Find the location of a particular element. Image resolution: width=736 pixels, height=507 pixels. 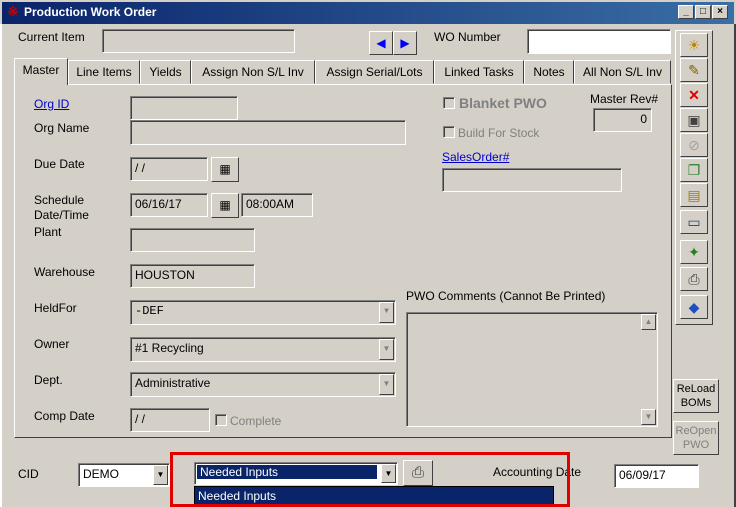

prev-record-button: ◀ is located at coordinates (381, 43).